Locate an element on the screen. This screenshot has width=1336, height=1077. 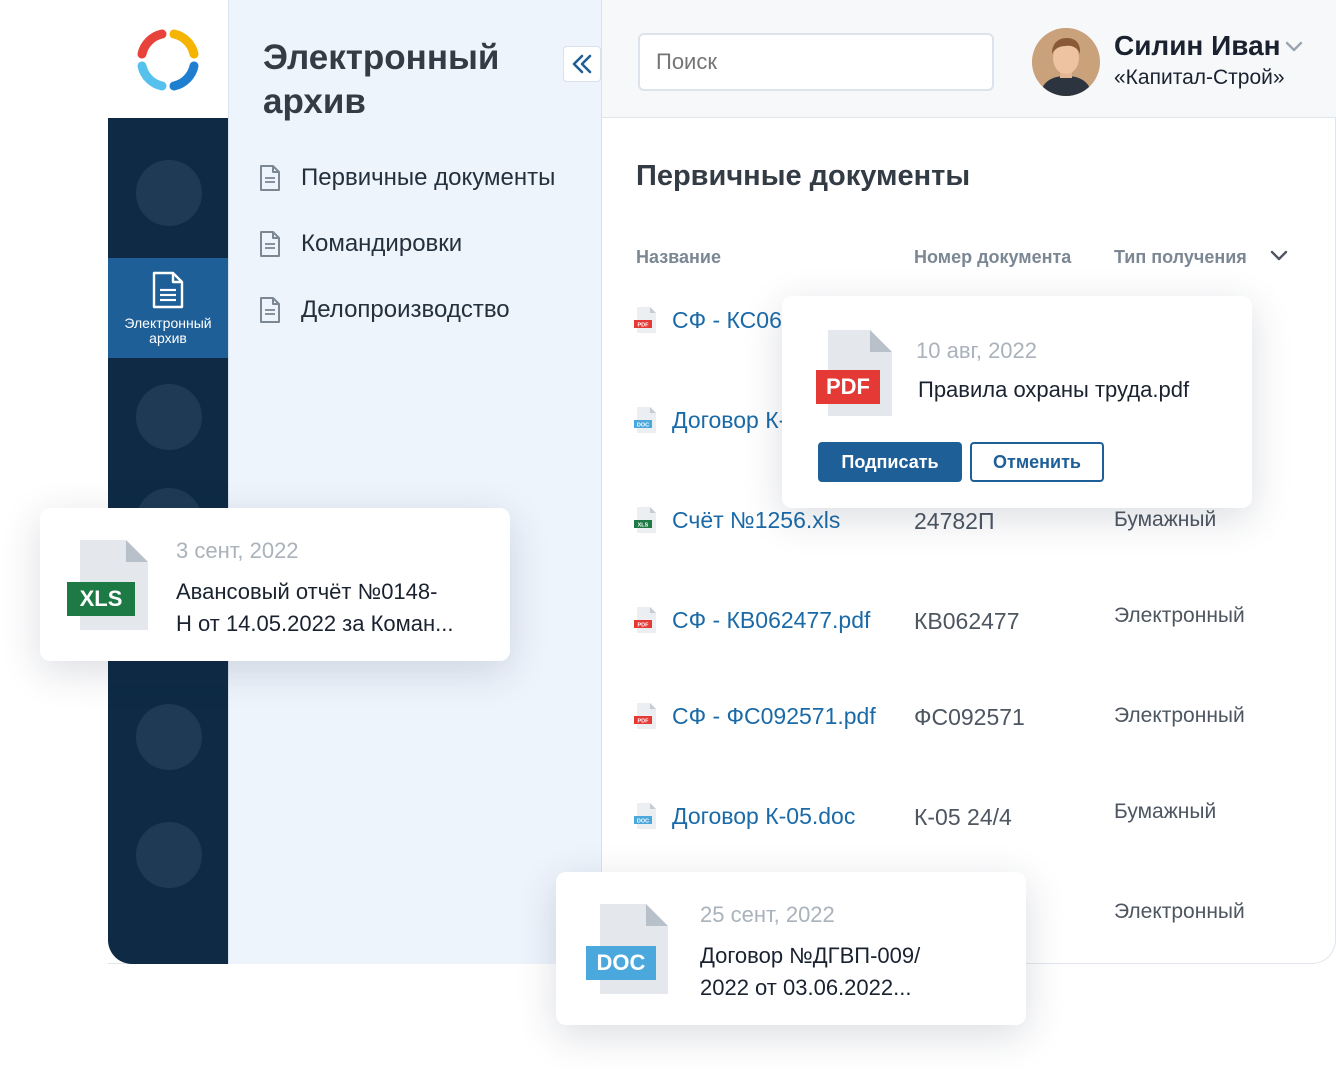
table-row: DOC Договор К- is located at coordinates (710, 420).